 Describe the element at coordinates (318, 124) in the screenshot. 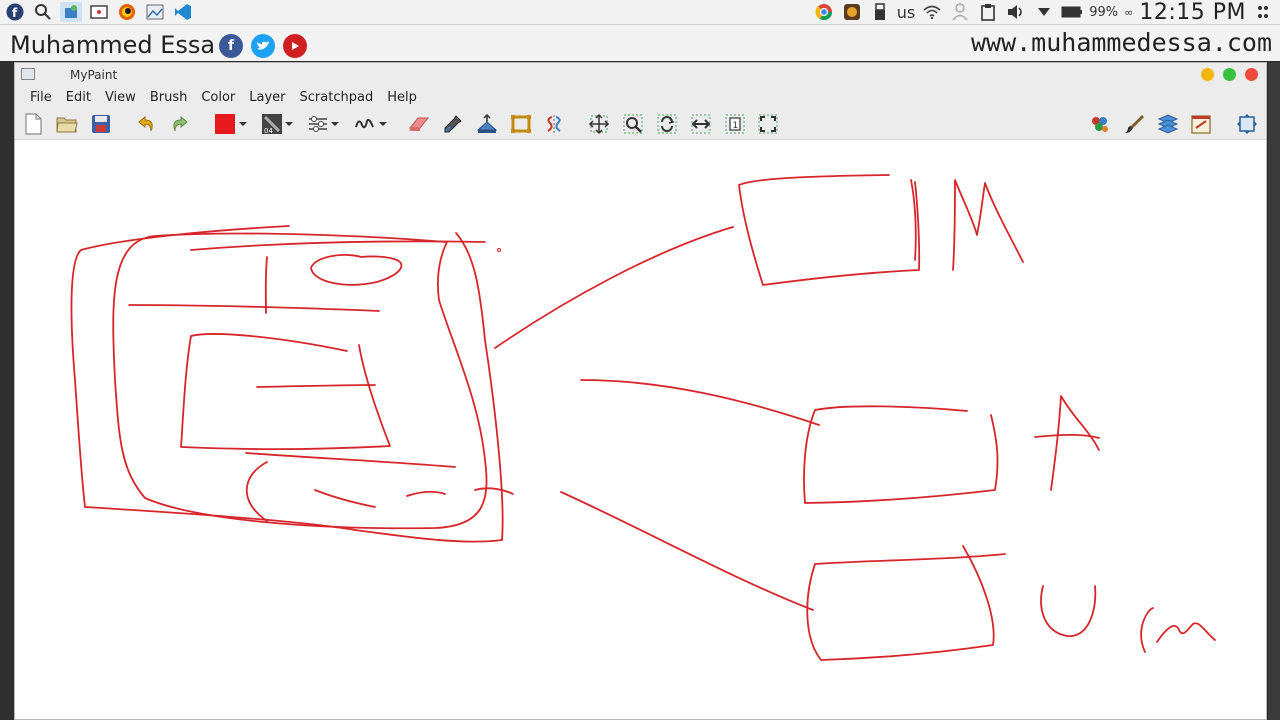

I see `brush-settings-icon` at that location.